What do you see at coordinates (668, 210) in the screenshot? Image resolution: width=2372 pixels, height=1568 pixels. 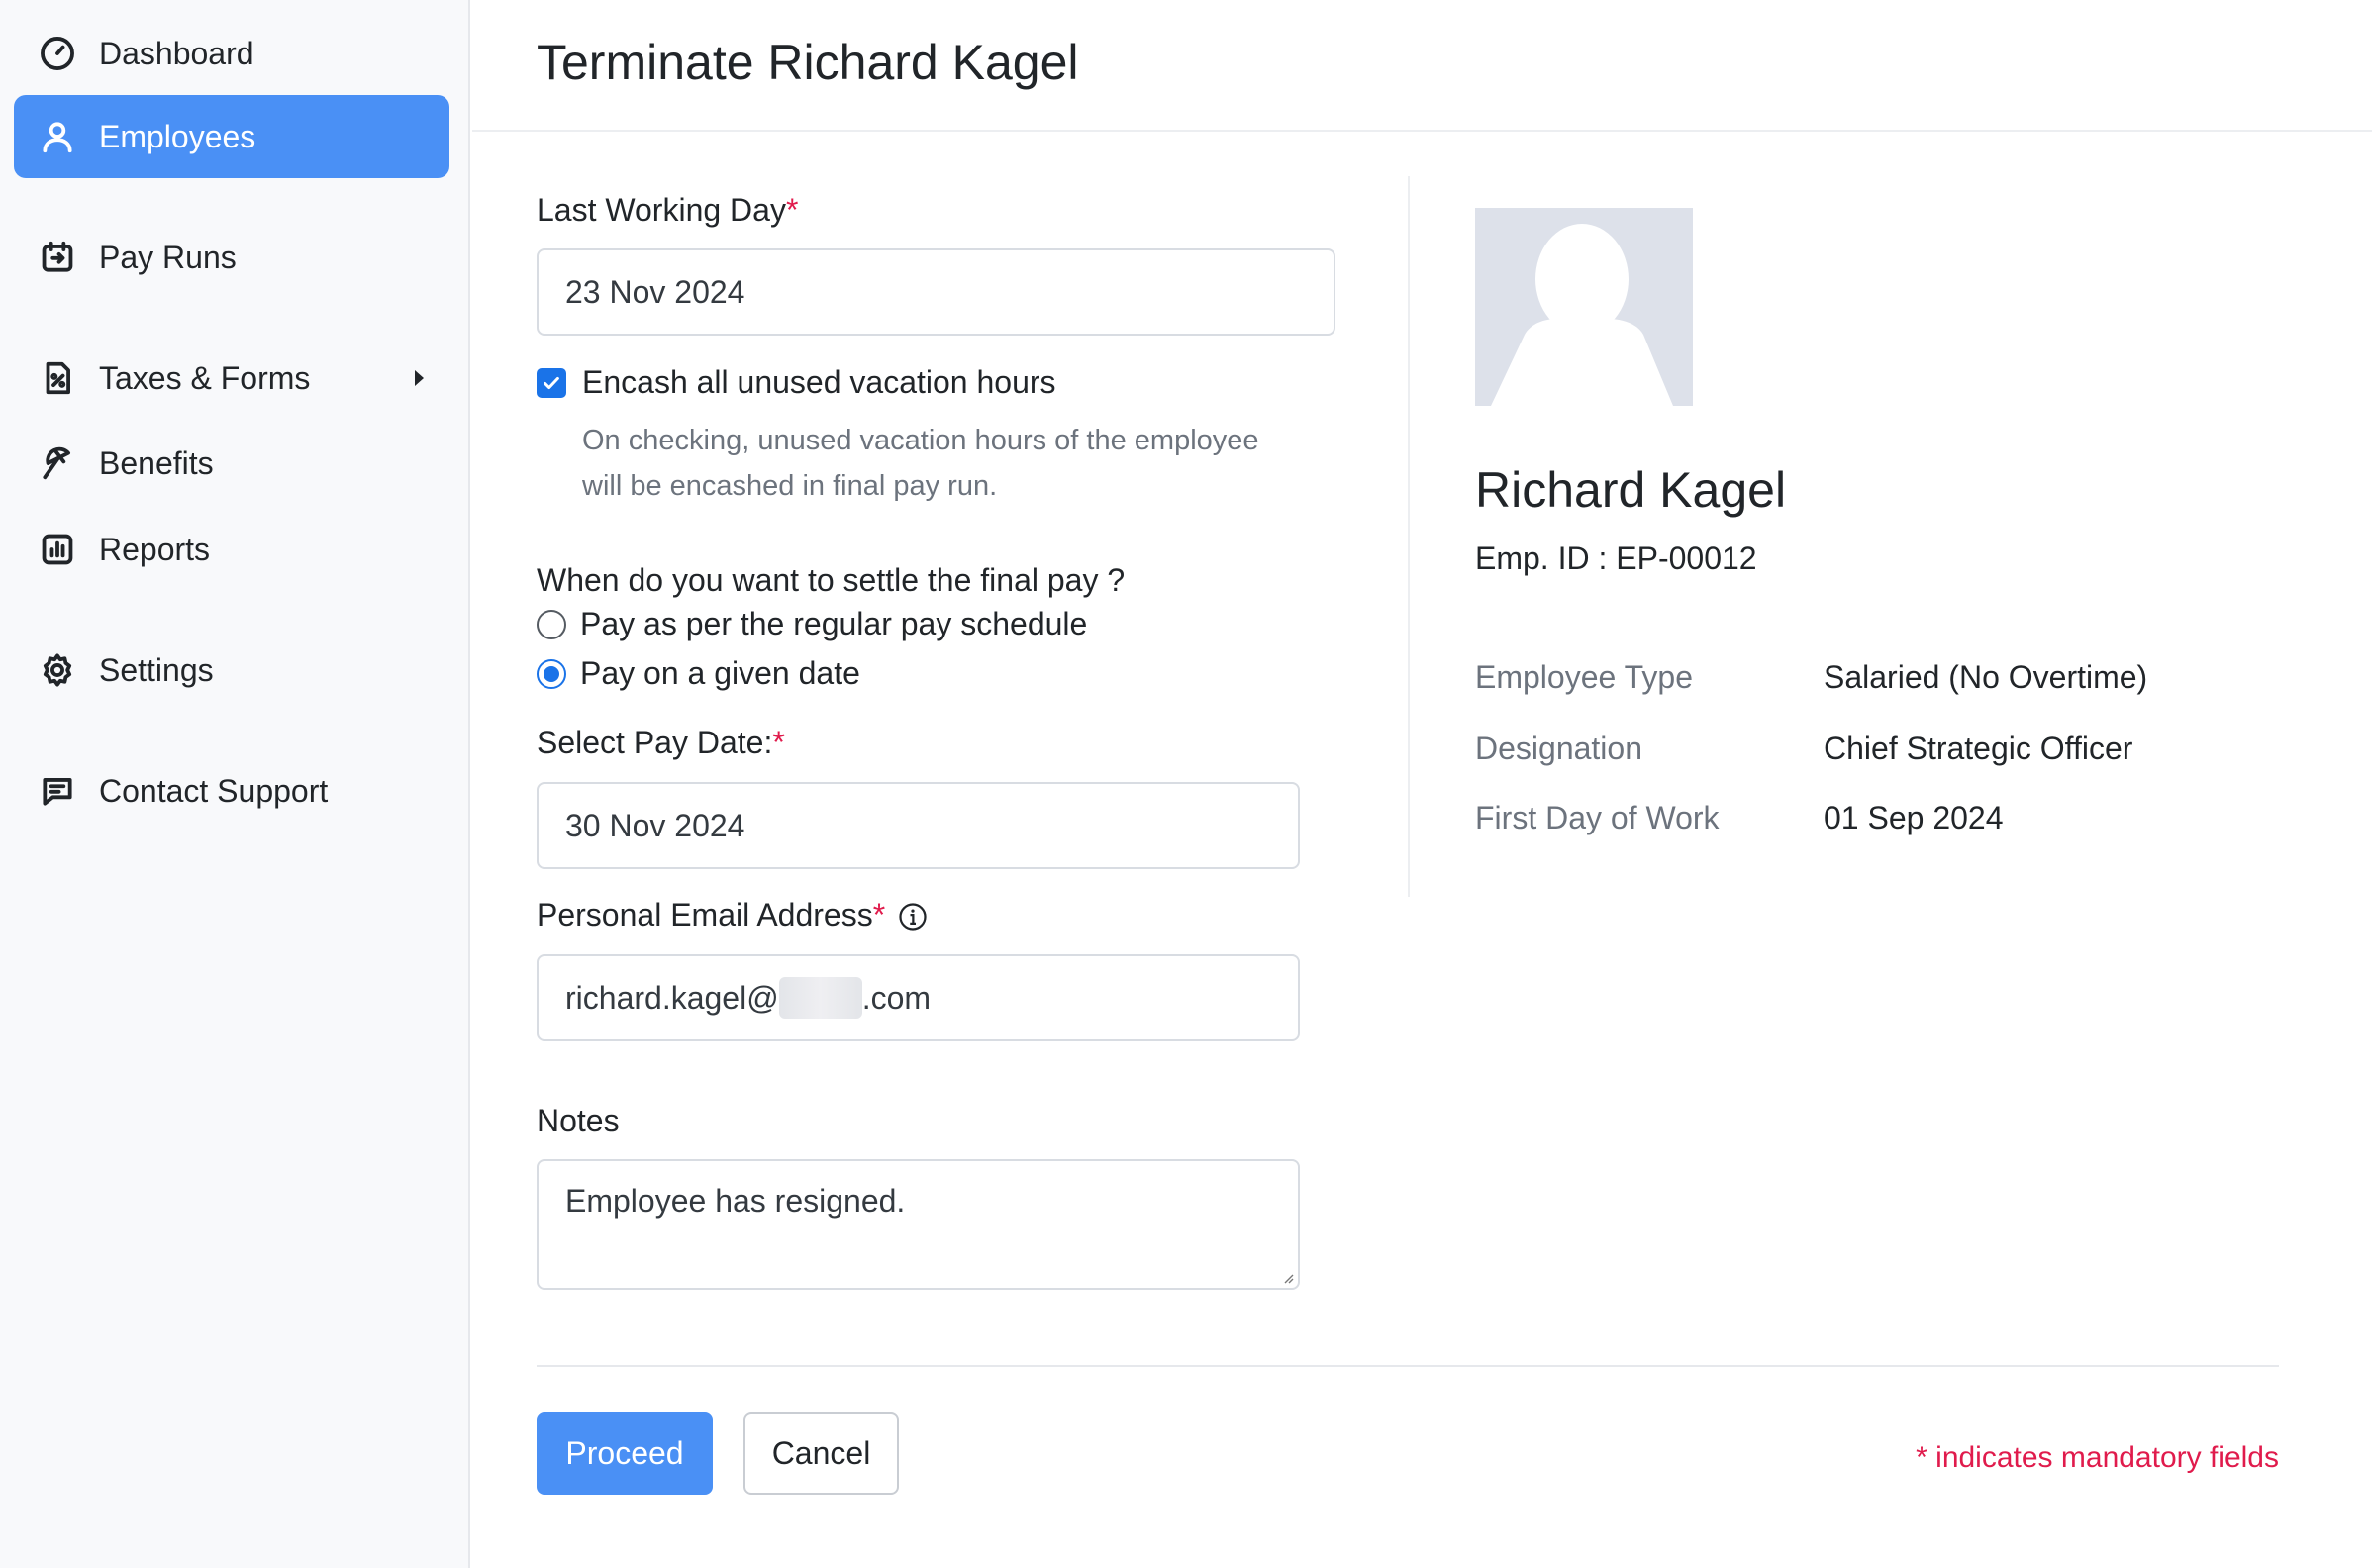 I see `last-working-day-label: Last Working Day*` at bounding box center [668, 210].